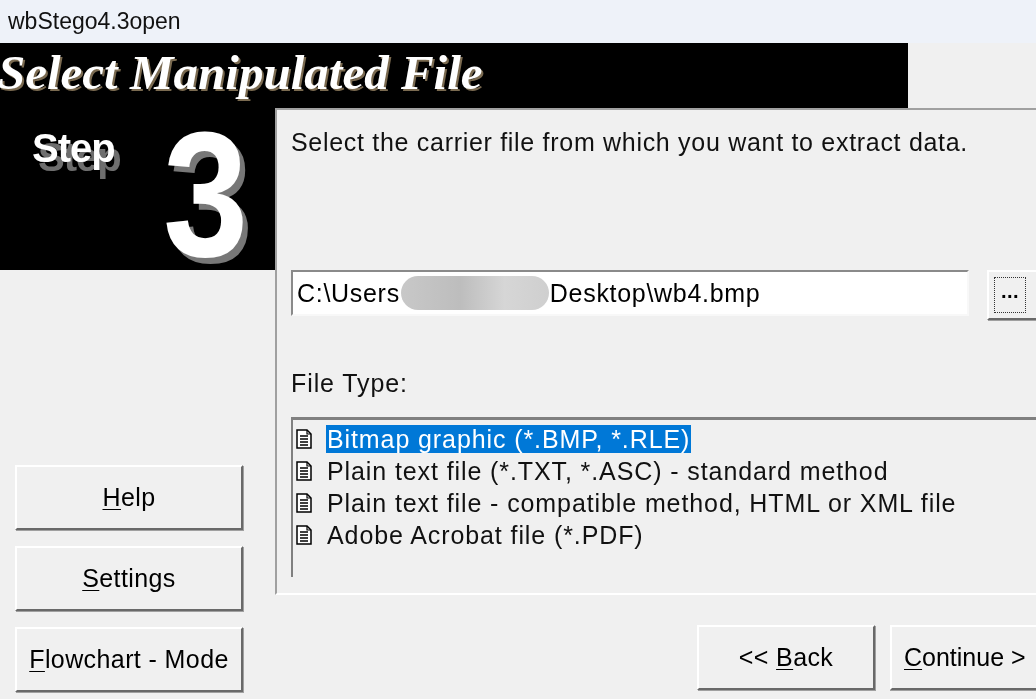 Image resolution: width=1036 pixels, height=699 pixels. Describe the element at coordinates (350, 383) in the screenshot. I see `file-type-label: File Type:` at that location.